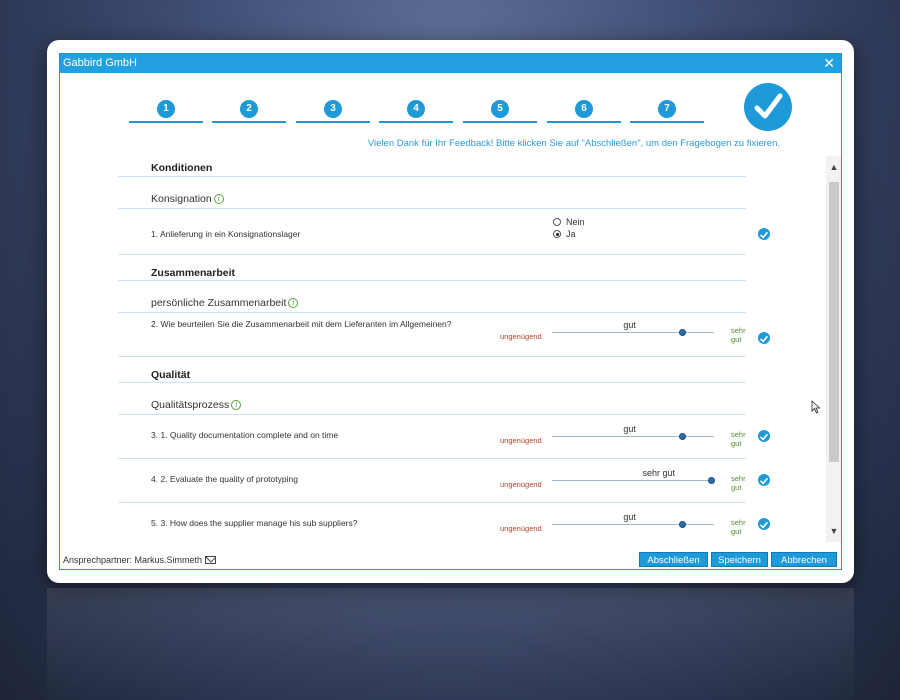 Image resolution: width=900 pixels, height=700 pixels. I want to click on group-title-konsignation: Konsignation i, so click(187, 199).